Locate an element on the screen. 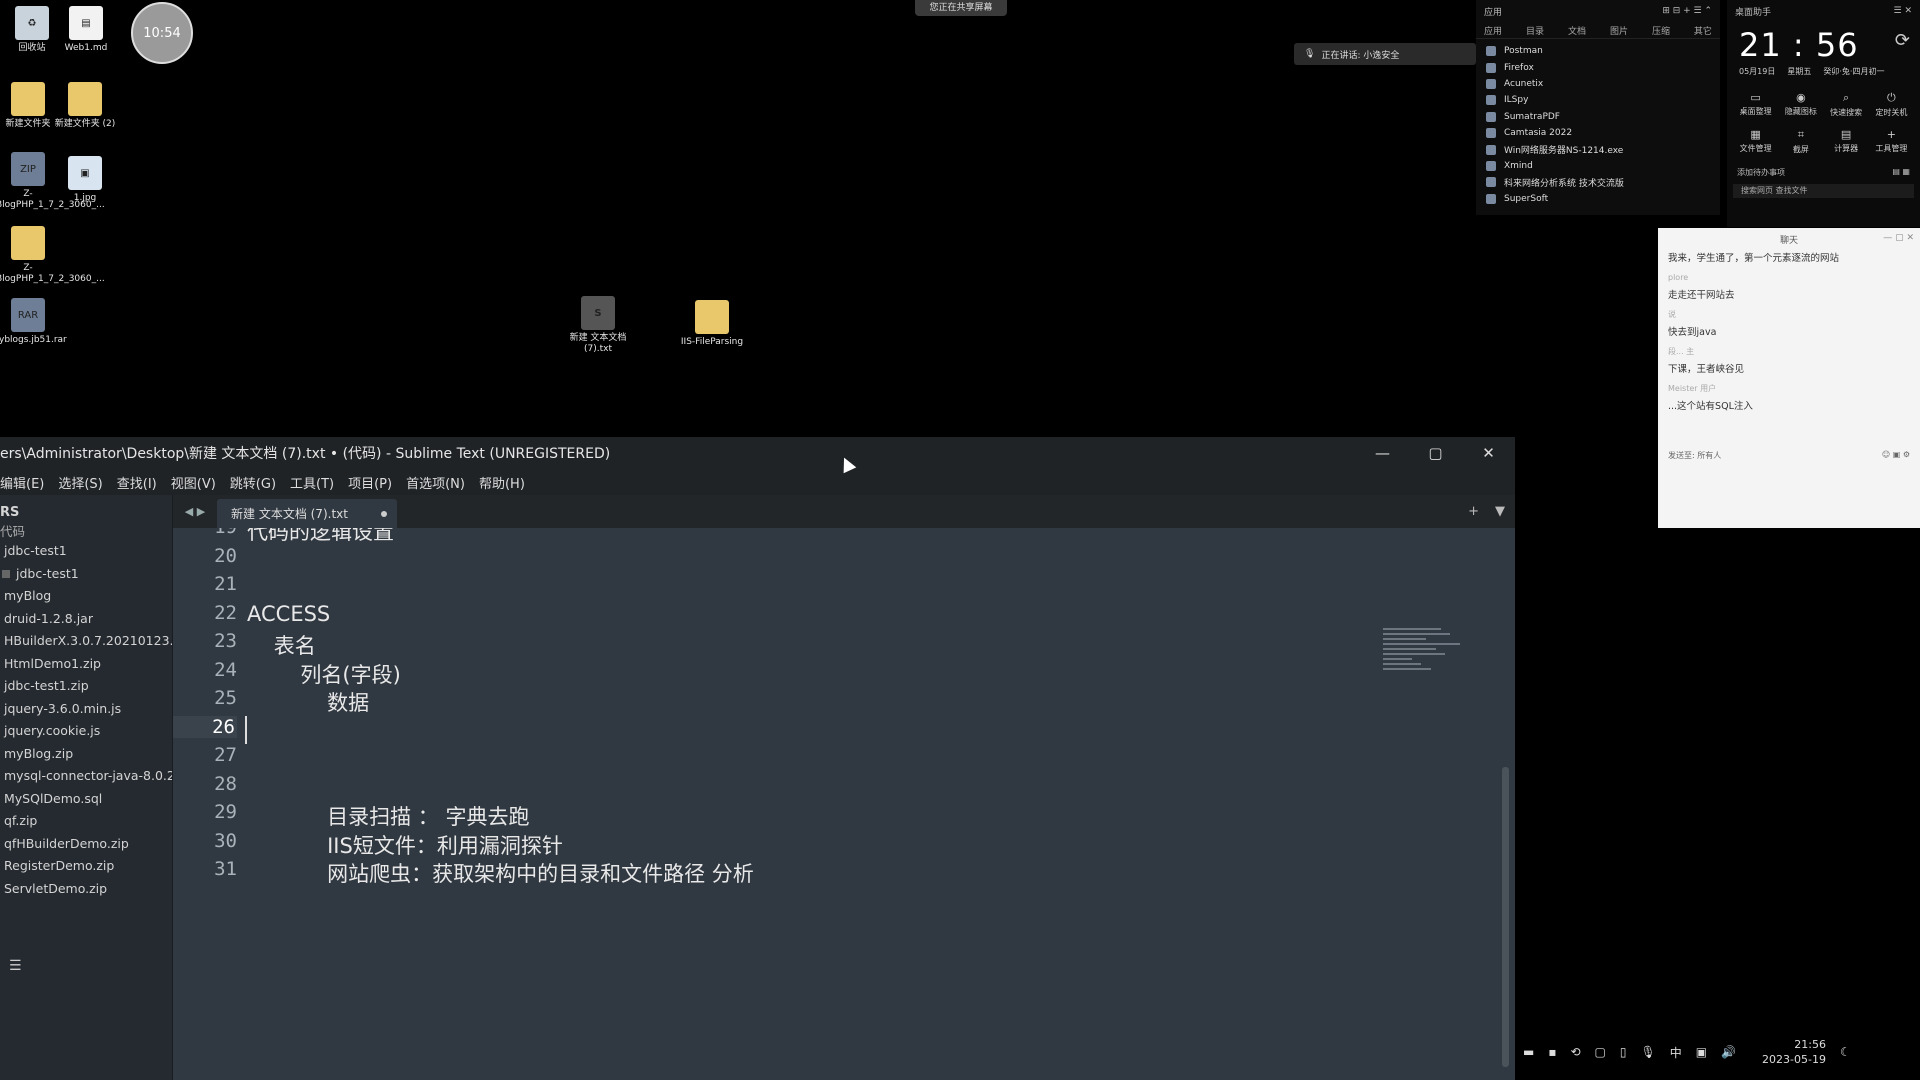 The height and width of the screenshot is (1080, 1920). menu-edit: 编辑(E) is located at coordinates (22, 482).